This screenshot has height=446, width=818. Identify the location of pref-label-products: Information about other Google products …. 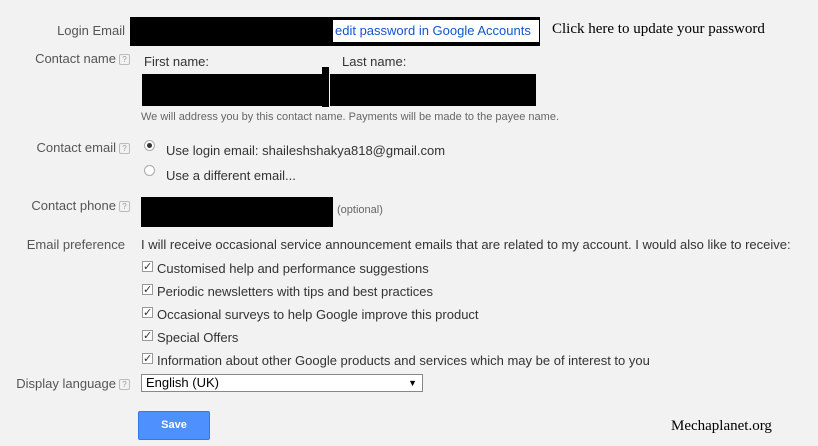
(403, 360).